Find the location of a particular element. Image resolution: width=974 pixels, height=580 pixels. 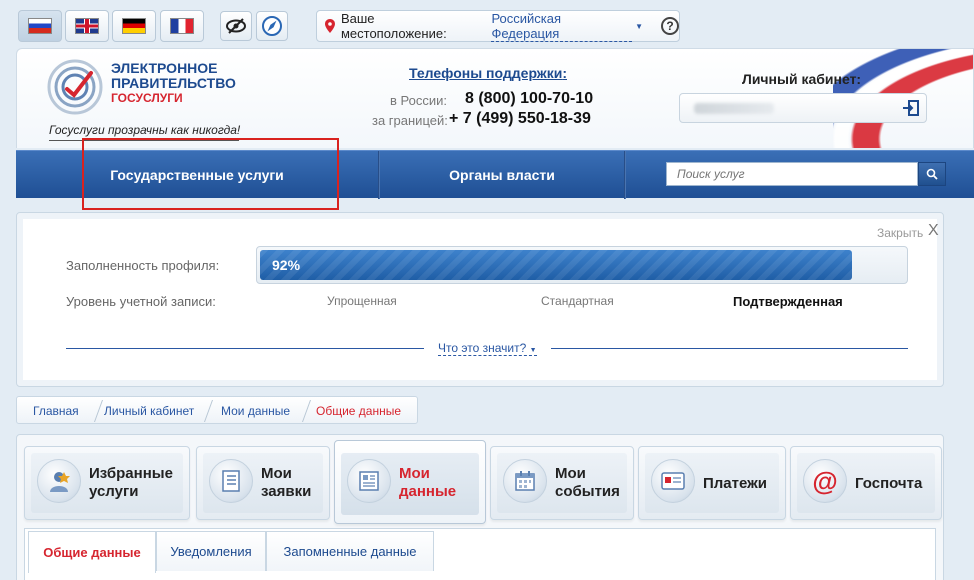

map-pin-icon is located at coordinates (330, 26).